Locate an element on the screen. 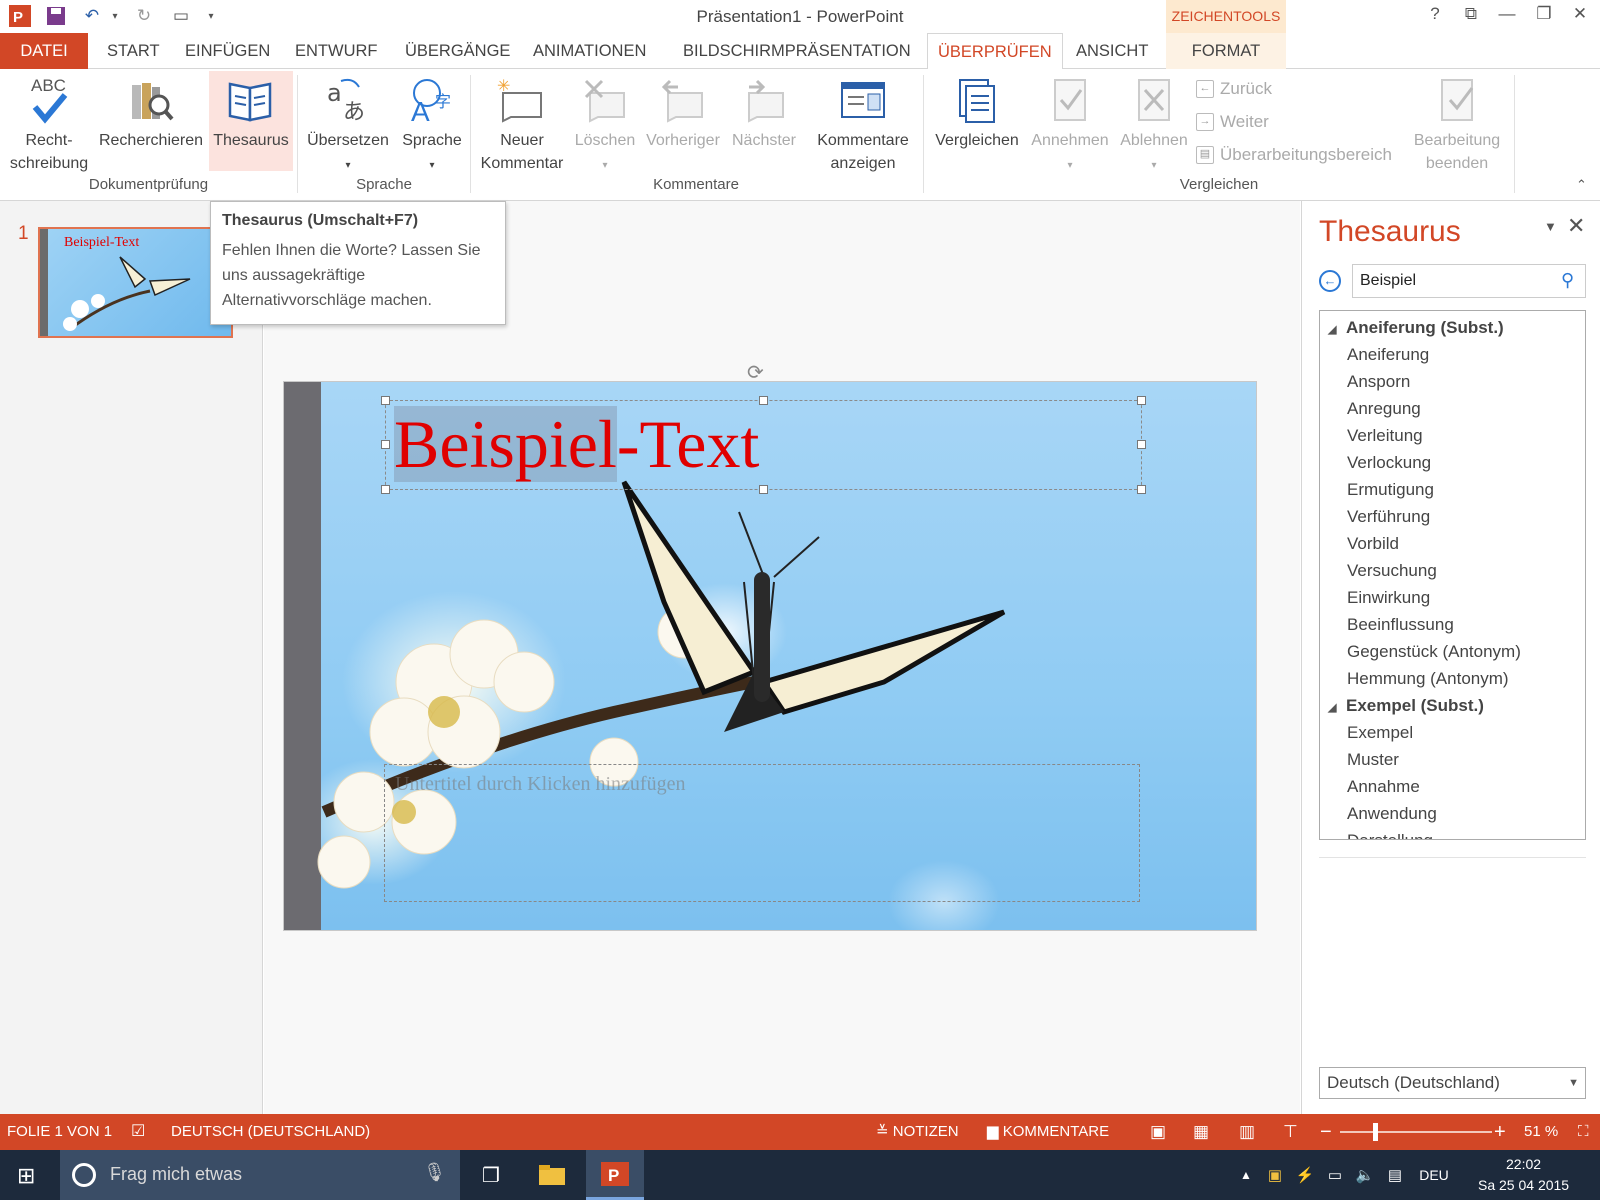  slide-title: Beispiel-Text is located at coordinates (576, 444).